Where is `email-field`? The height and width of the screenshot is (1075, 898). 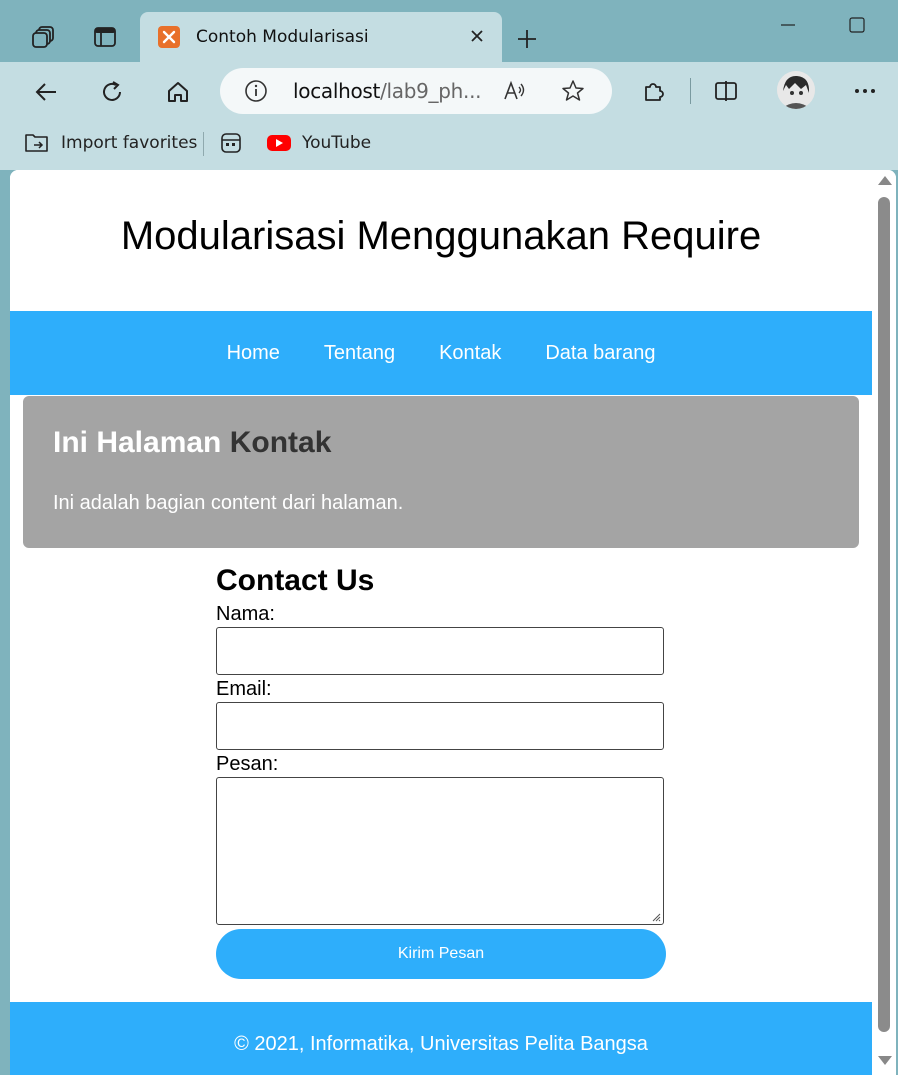
email-field is located at coordinates (440, 726).